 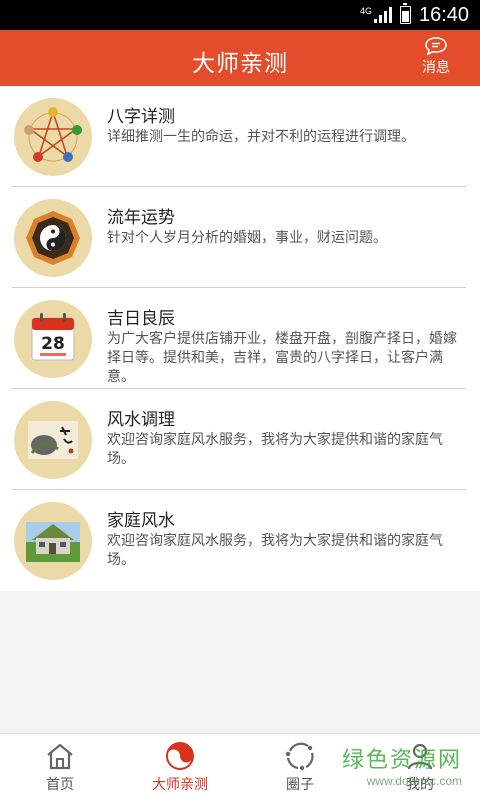 I want to click on chat-bubble-icon, so click(x=436, y=46).